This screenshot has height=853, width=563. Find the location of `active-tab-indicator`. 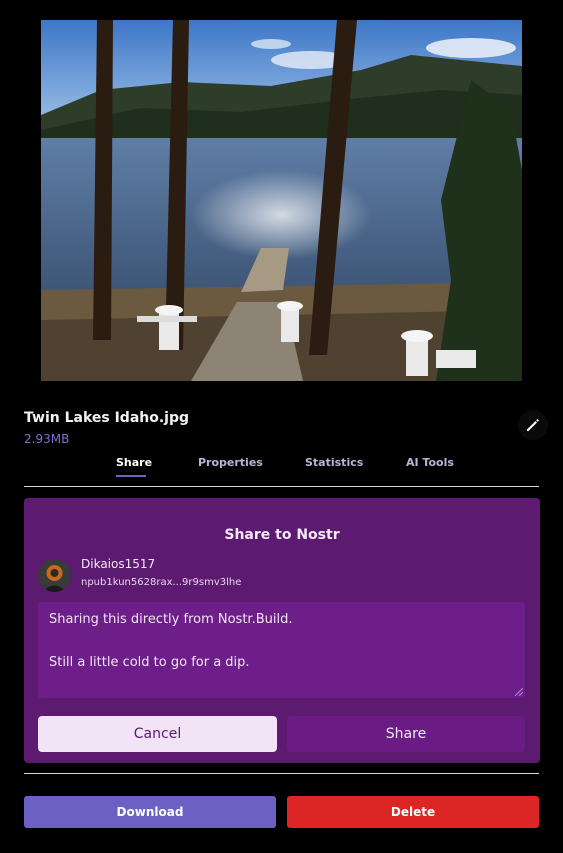

active-tab-indicator is located at coordinates (131, 476).